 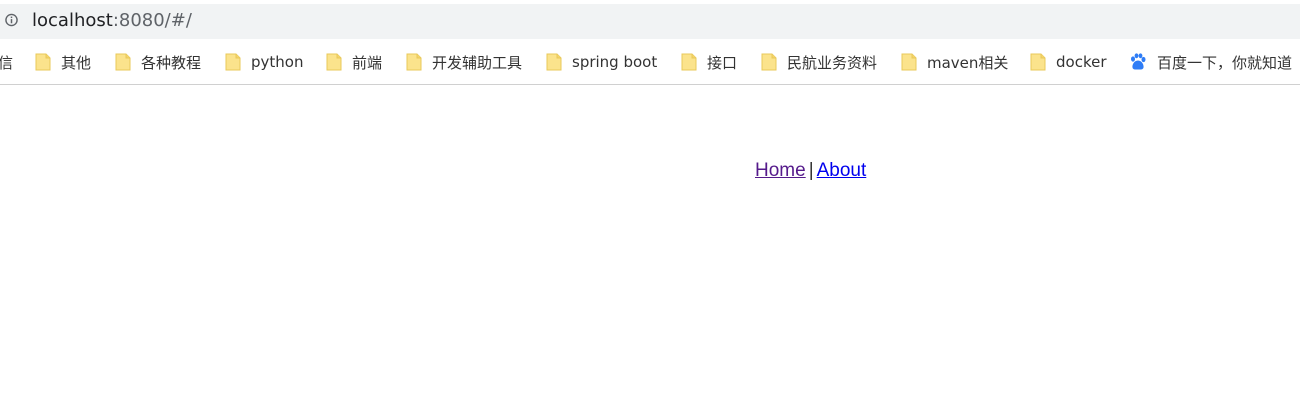 What do you see at coordinates (367, 62) in the screenshot?
I see `bookmark-label: 前端` at bounding box center [367, 62].